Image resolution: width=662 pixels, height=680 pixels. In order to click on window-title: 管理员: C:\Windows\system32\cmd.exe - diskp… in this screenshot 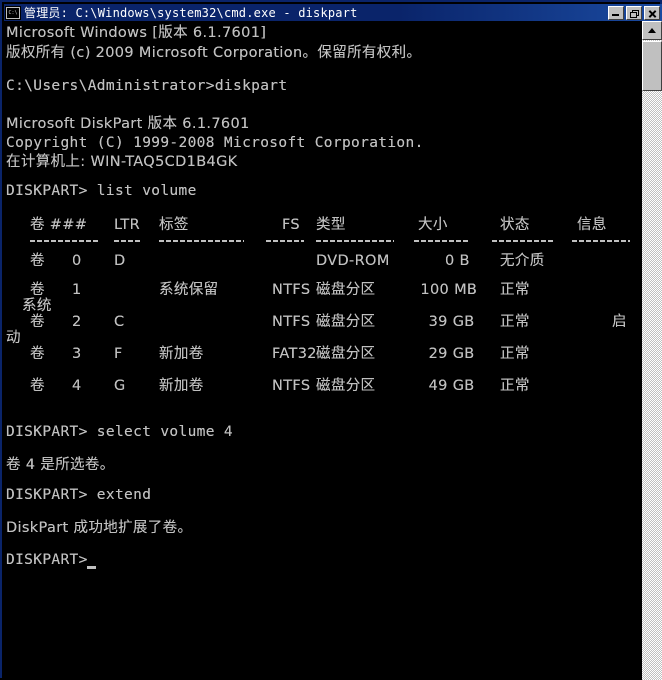, I will do `click(191, 12)`.